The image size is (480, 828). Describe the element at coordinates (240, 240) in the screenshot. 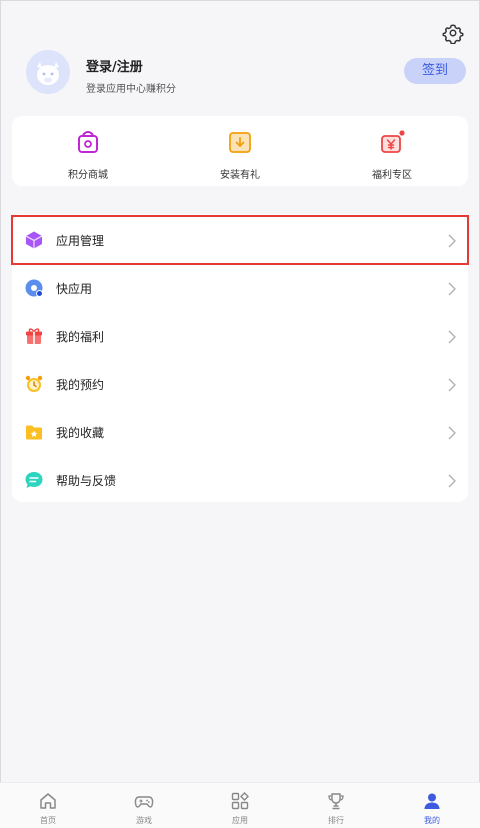

I see `menu-item-app-management: 应用管理` at that location.